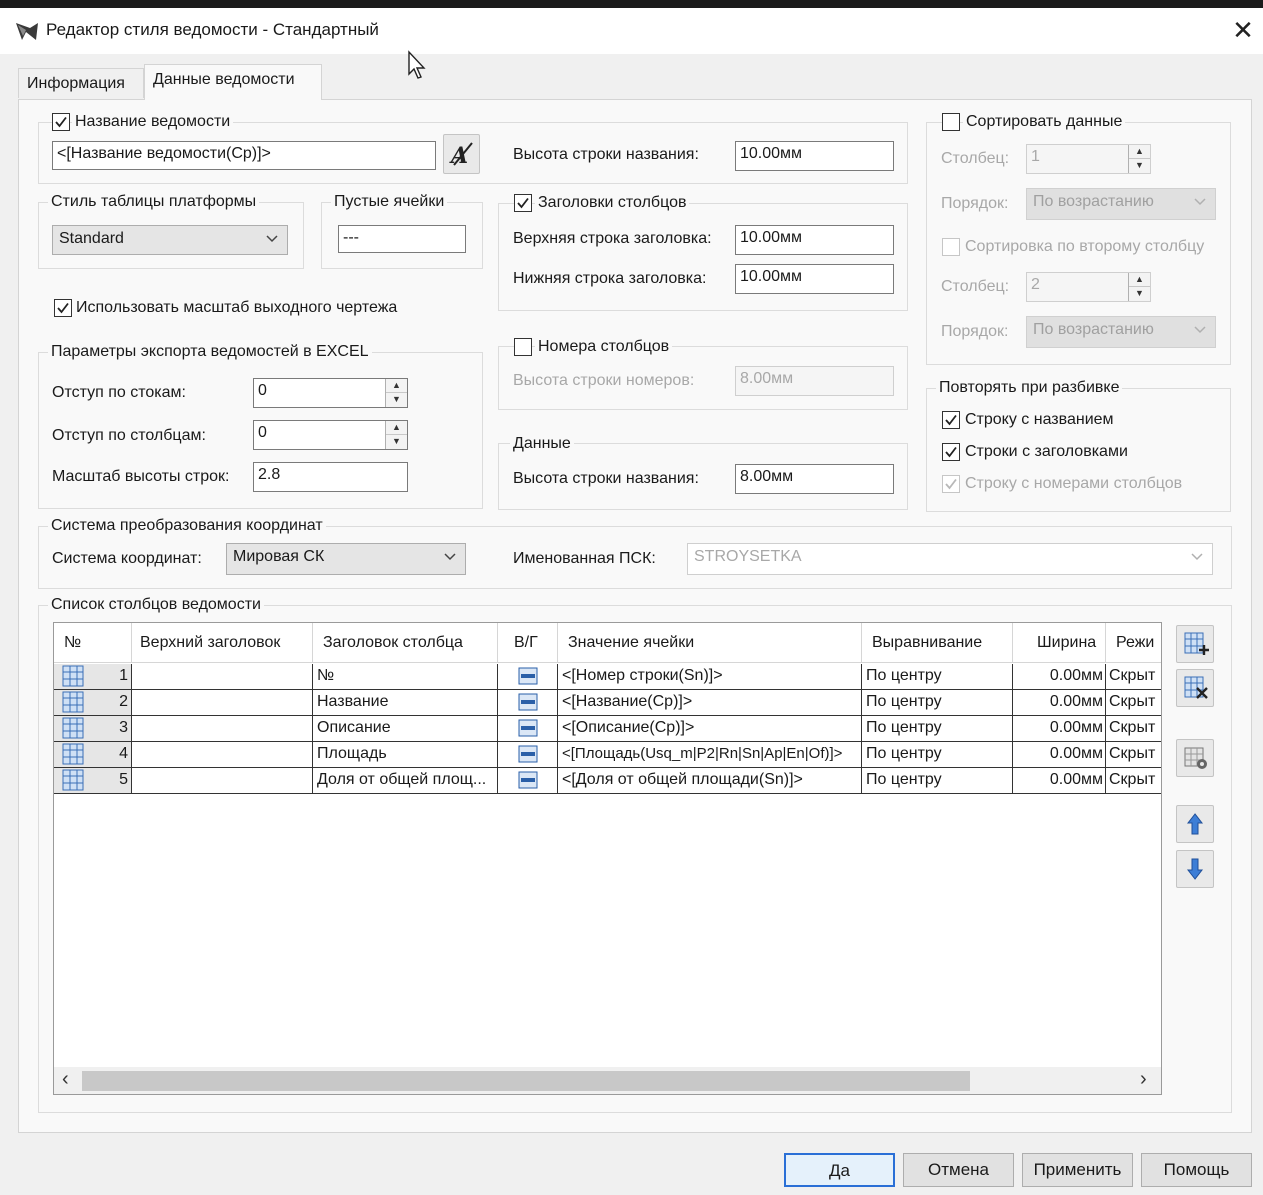 The height and width of the screenshot is (1195, 1263). I want to click on column-properties-button, so click(1195, 758).